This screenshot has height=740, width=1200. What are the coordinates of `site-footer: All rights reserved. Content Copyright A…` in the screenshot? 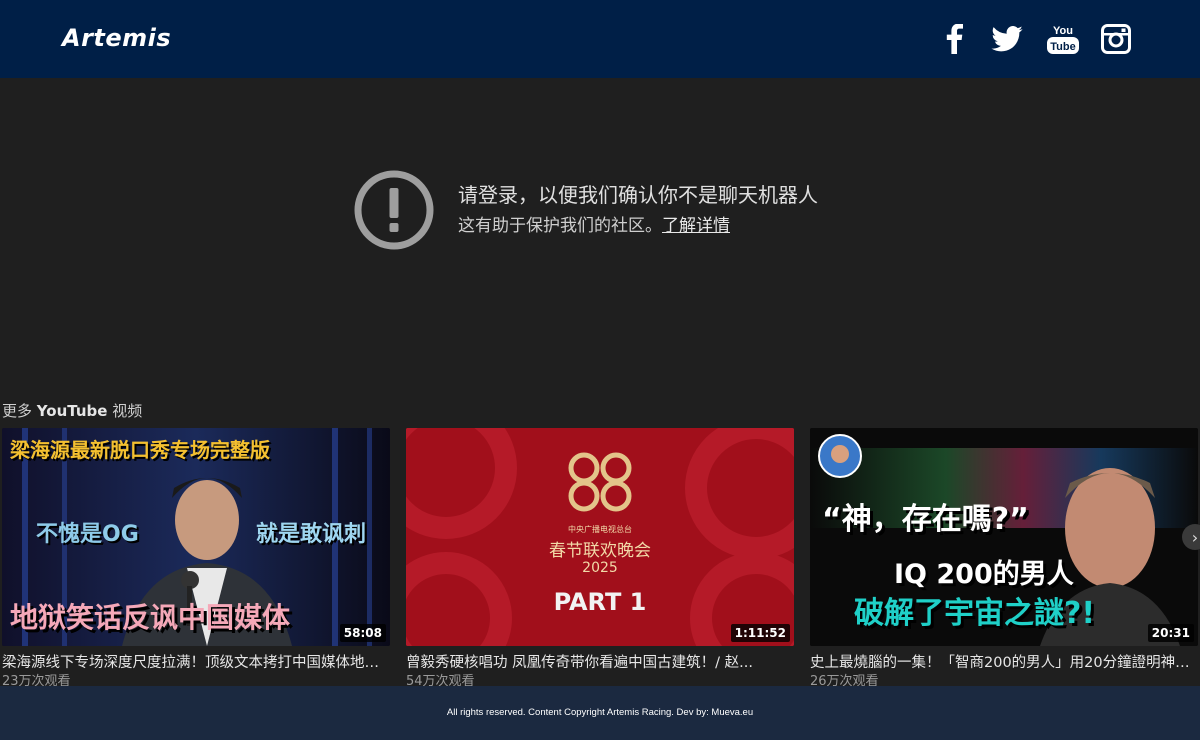 It's located at (600, 713).